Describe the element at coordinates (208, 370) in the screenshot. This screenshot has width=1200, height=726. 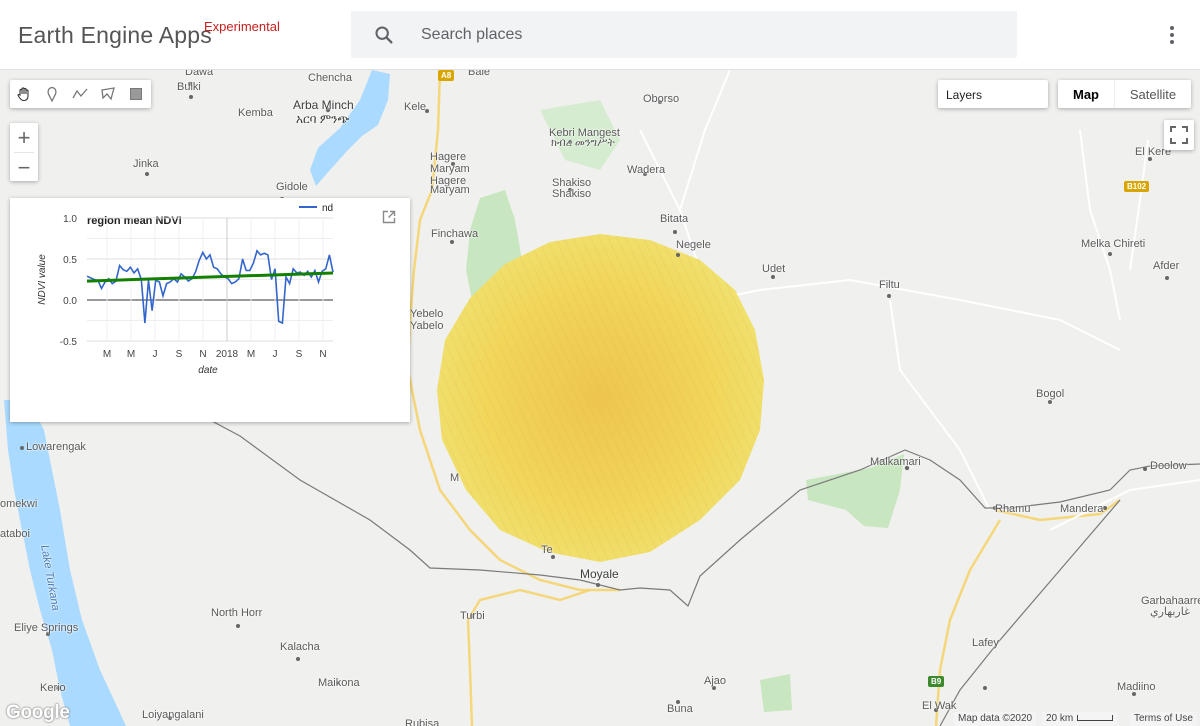
I see `x-axis-label: date` at that location.